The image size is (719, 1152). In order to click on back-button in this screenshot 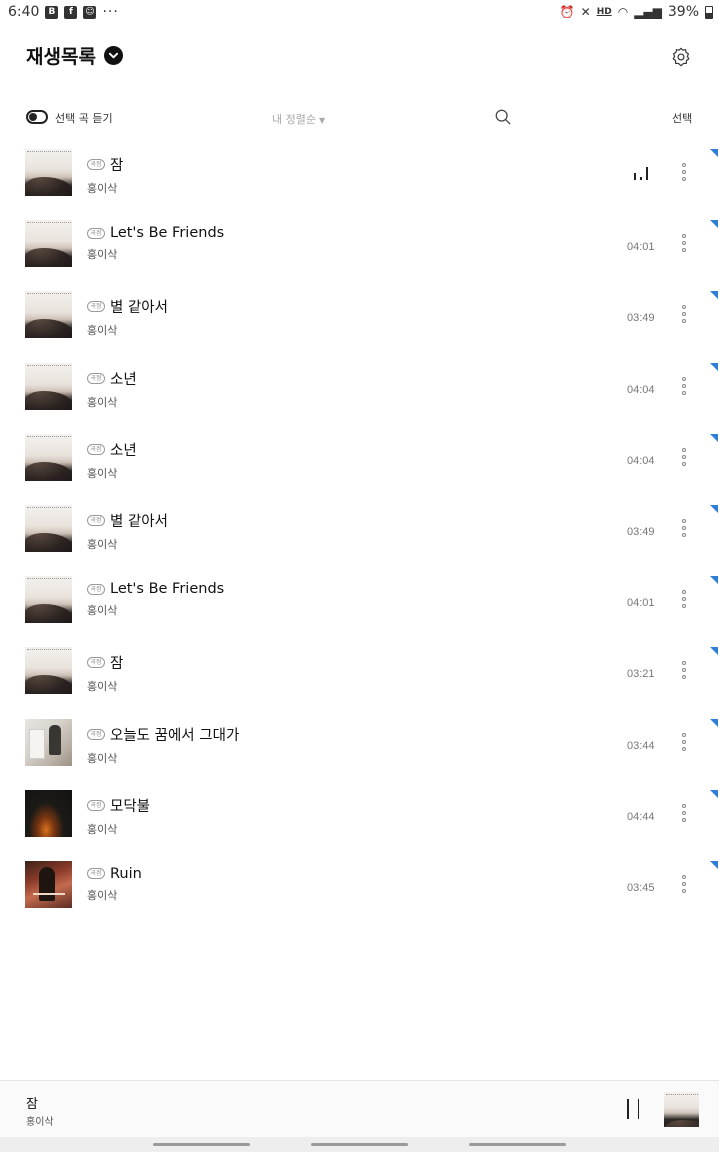, I will do `click(517, 1144)`.